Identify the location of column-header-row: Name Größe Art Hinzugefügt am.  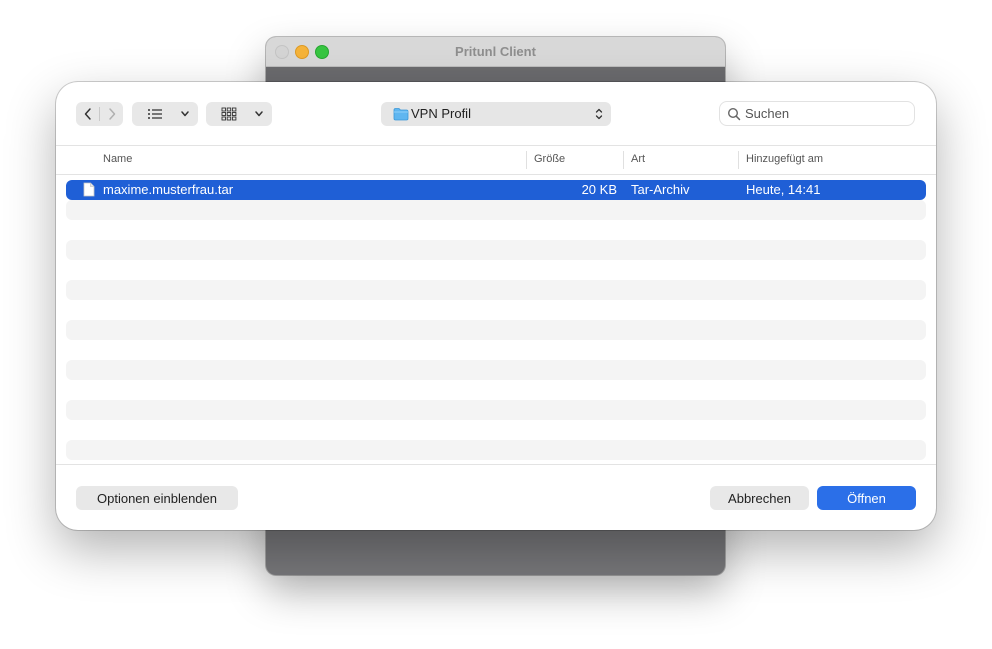
(496, 160).